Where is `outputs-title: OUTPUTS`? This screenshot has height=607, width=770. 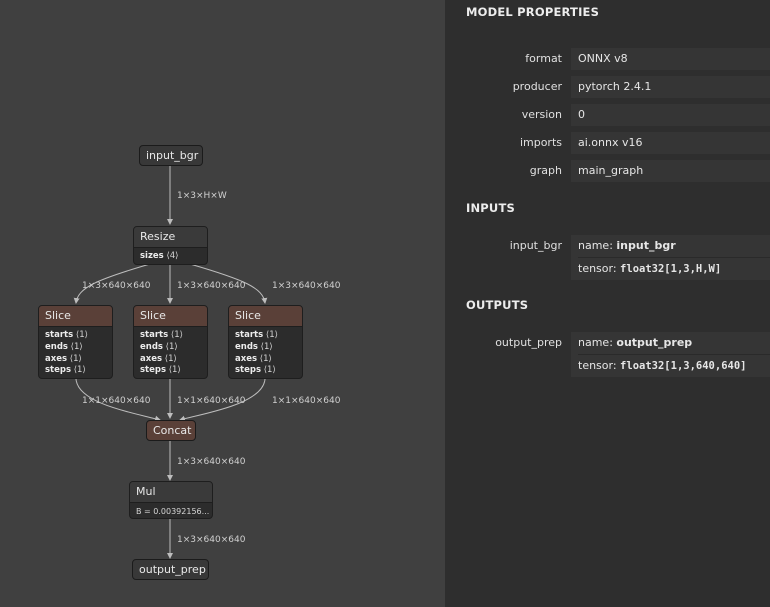
outputs-title: OUTPUTS is located at coordinates (497, 305).